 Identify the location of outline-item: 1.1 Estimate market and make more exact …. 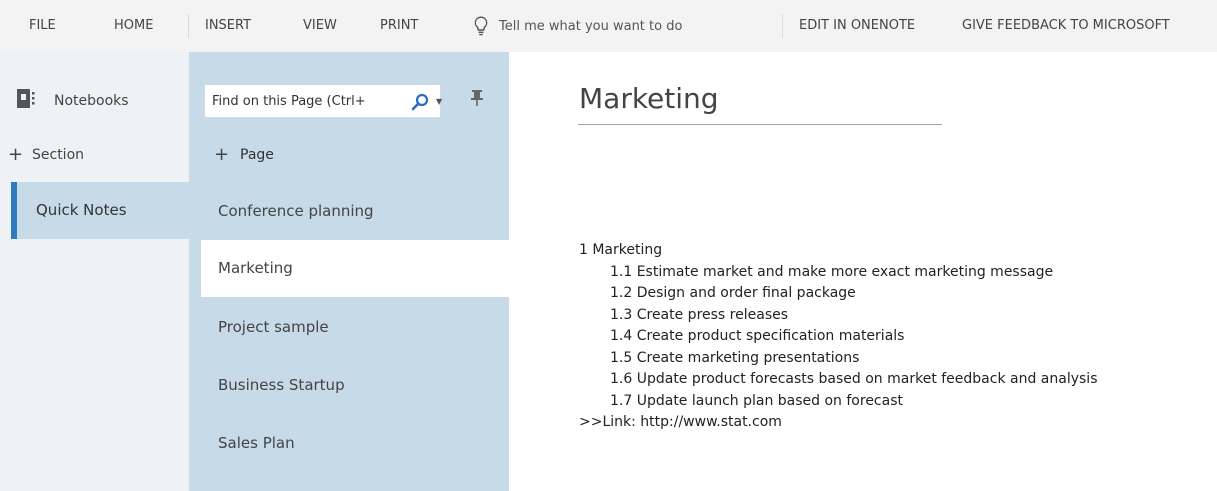
(832, 271).